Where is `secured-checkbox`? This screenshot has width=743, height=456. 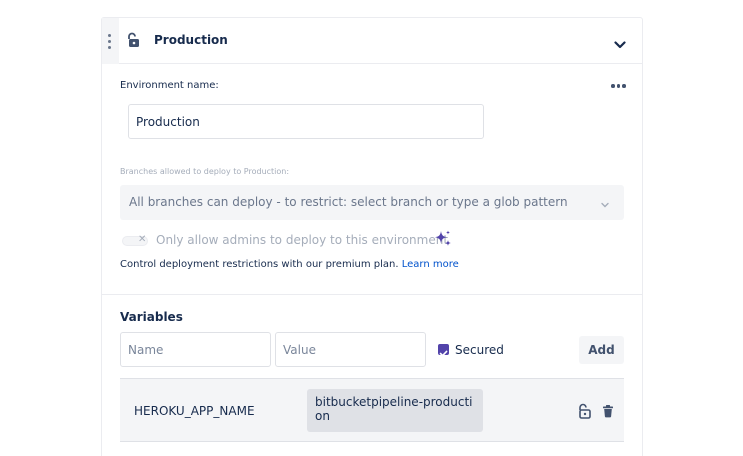 secured-checkbox is located at coordinates (443, 350).